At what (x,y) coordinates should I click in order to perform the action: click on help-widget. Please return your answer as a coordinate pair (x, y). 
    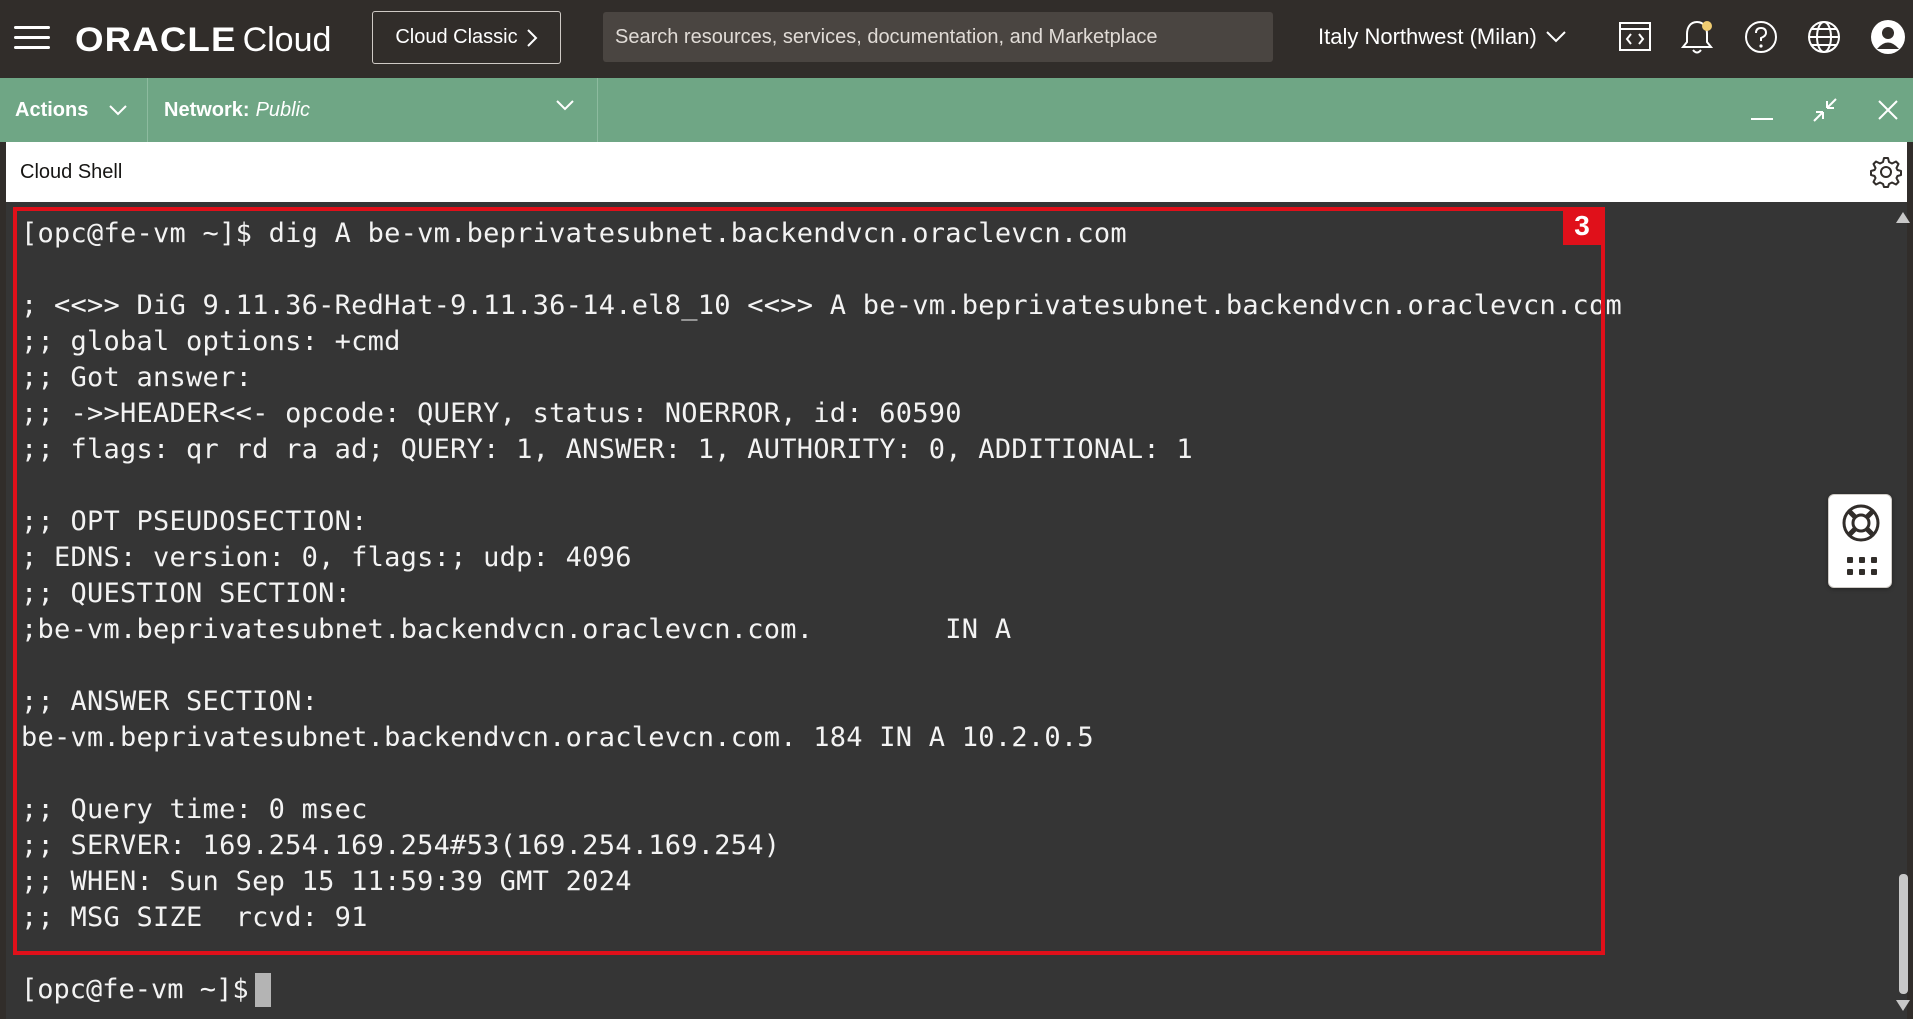
    Looking at the image, I should click on (1860, 541).